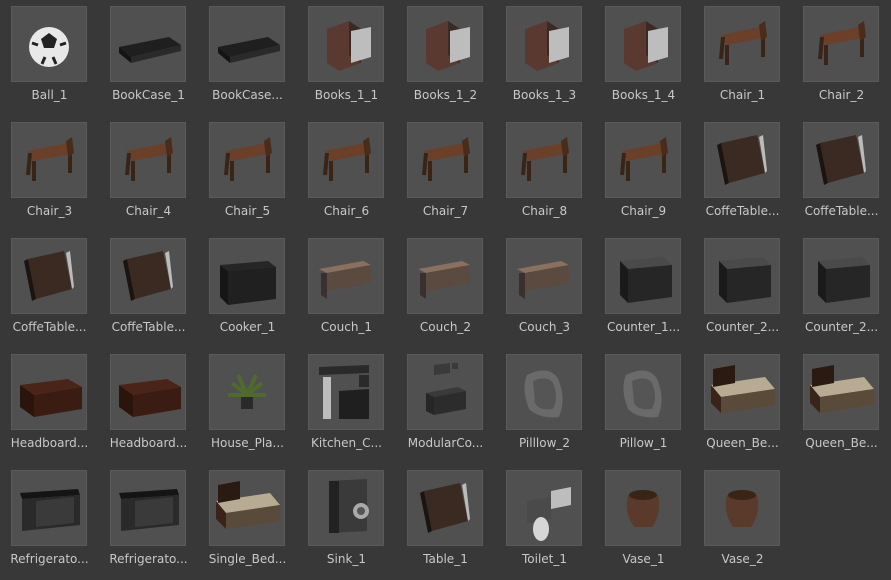 This screenshot has height=580, width=891. I want to click on asset-tile: Chair_4, so click(149, 174).